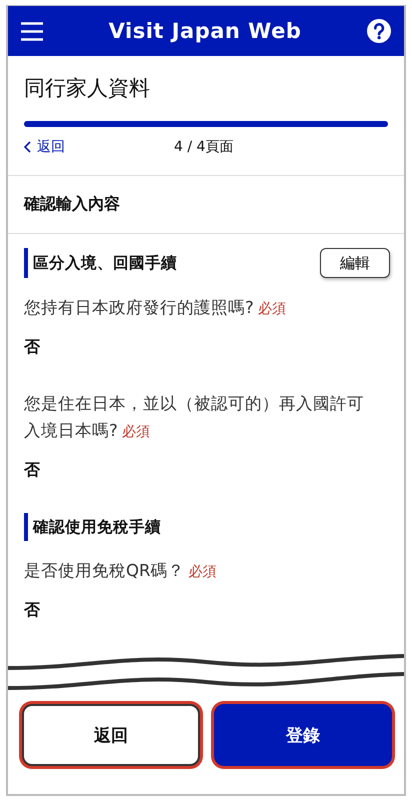 The image size is (412, 801). I want to click on section-title: 確認使用免稅手續, so click(97, 527).